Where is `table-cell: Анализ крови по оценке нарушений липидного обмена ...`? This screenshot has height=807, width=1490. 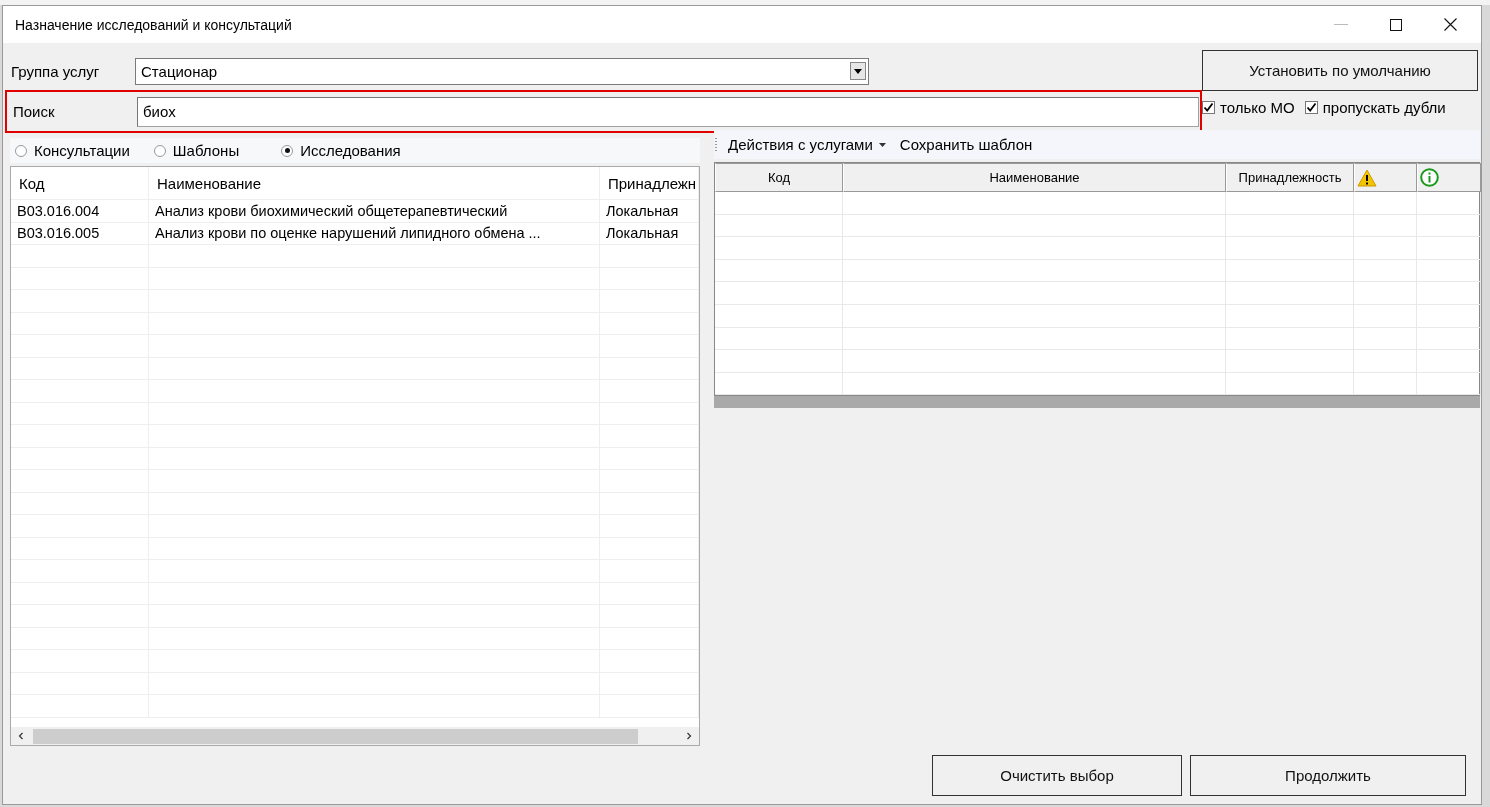 table-cell: Анализ крови по оценке нарушений липидного обмена ... is located at coordinates (374, 233).